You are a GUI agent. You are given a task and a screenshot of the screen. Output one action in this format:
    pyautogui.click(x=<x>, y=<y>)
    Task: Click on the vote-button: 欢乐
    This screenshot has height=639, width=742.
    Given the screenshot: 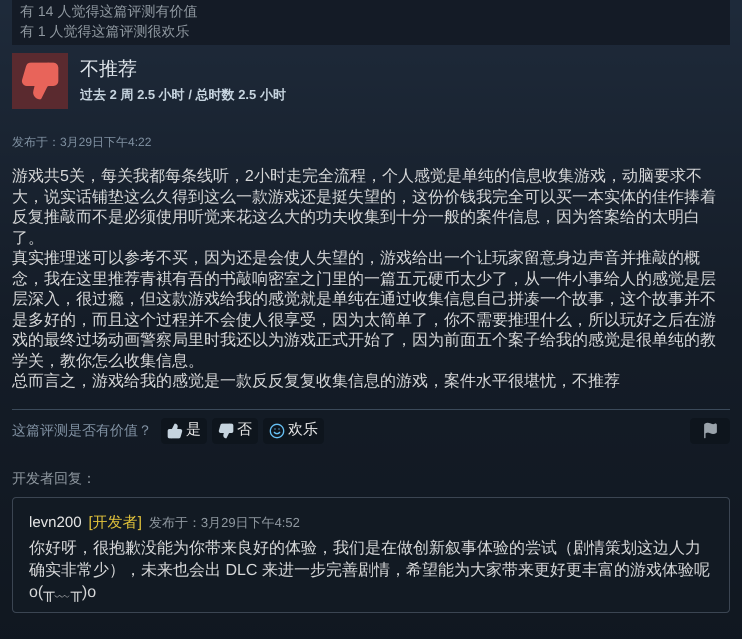 What is the action you would take?
    pyautogui.click(x=293, y=431)
    